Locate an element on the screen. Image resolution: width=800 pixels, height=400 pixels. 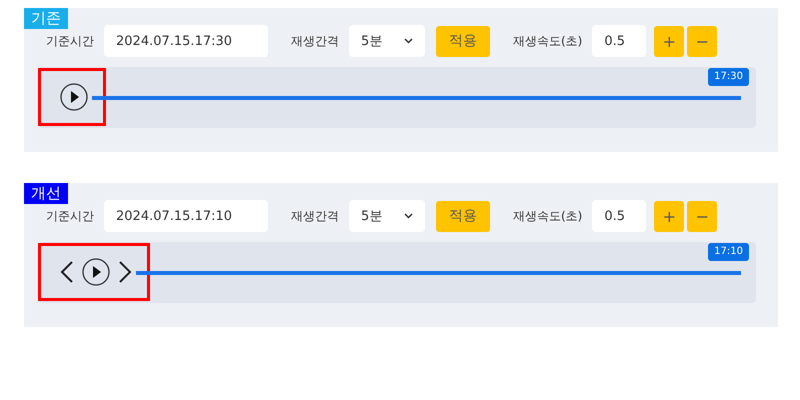
next-button is located at coordinates (125, 272).